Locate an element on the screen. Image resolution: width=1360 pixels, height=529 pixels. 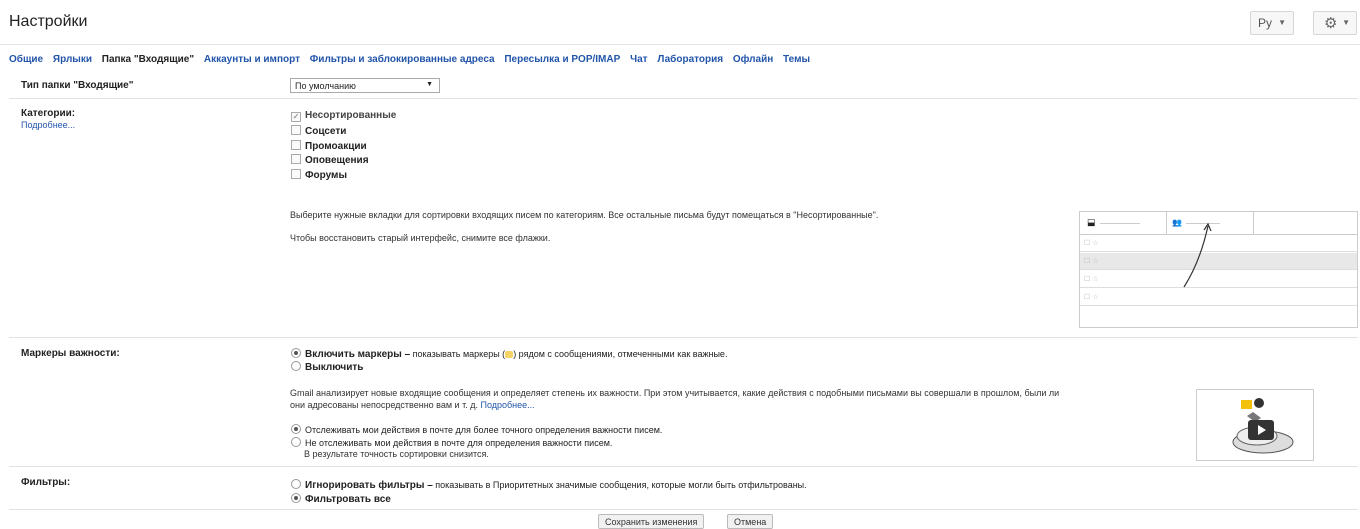
importance-marker-icon is located at coordinates (509, 354).